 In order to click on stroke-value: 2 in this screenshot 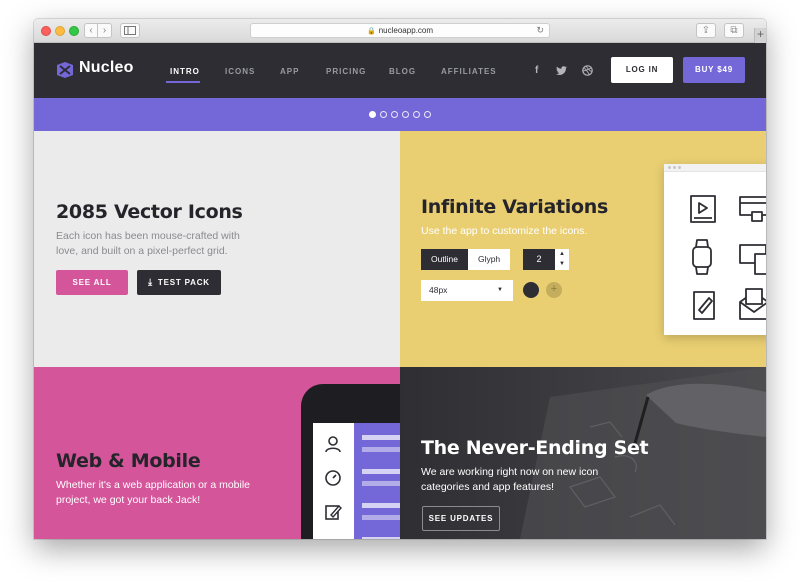, I will do `click(539, 259)`.